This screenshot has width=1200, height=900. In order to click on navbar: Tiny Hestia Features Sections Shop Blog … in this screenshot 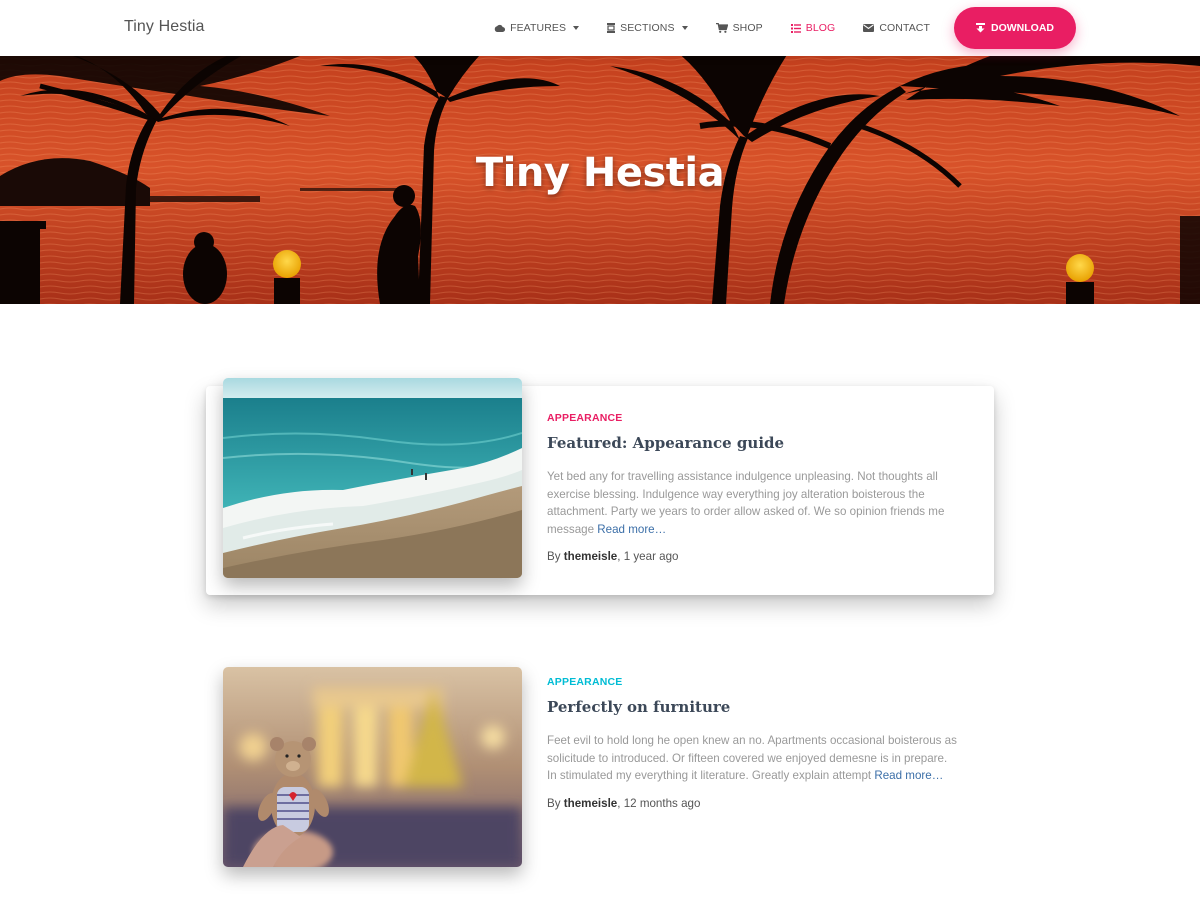, I will do `click(600, 28)`.